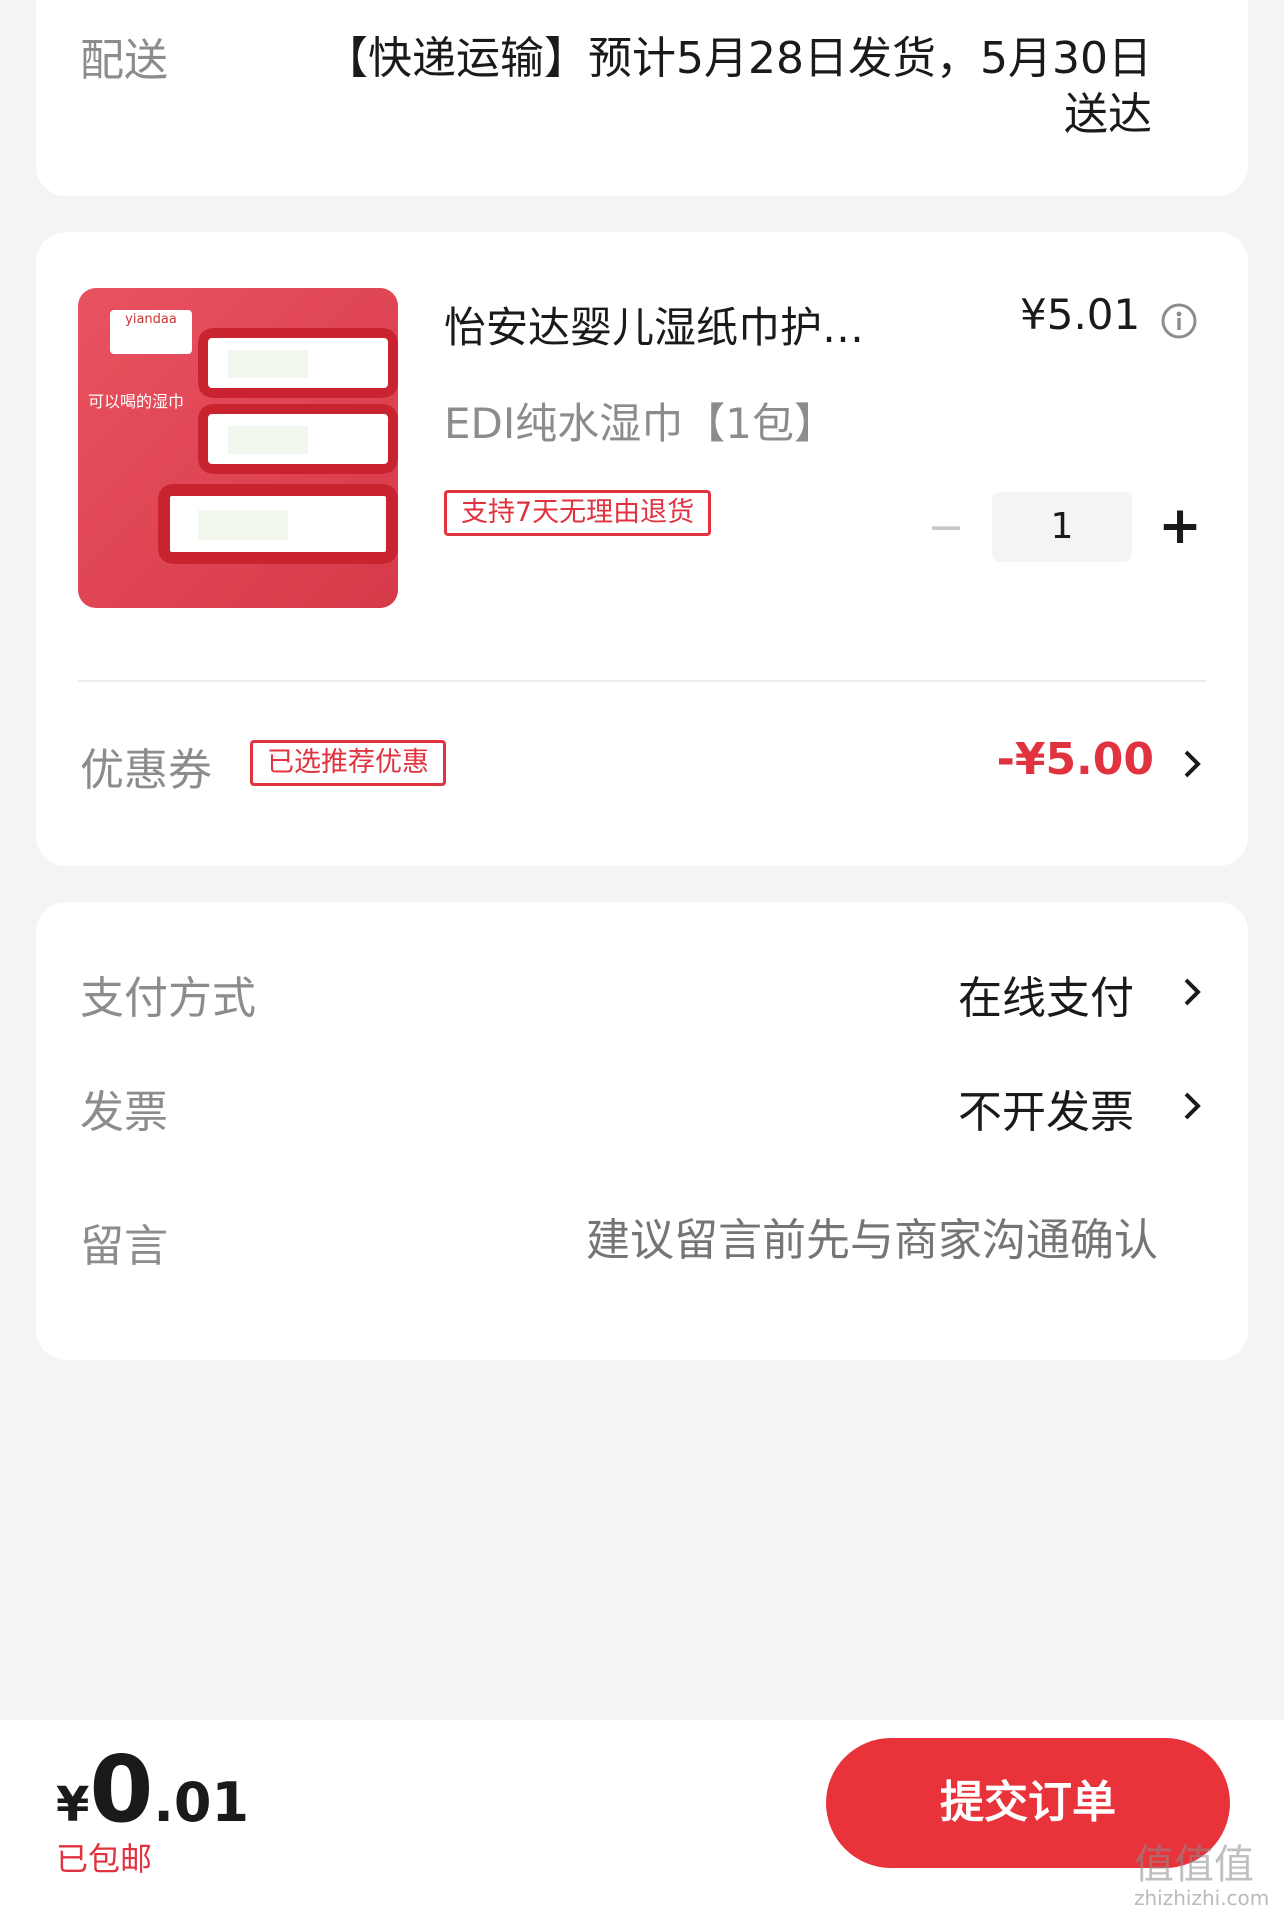  What do you see at coordinates (1180, 526) in the screenshot?
I see `quantity-increase-button: +` at bounding box center [1180, 526].